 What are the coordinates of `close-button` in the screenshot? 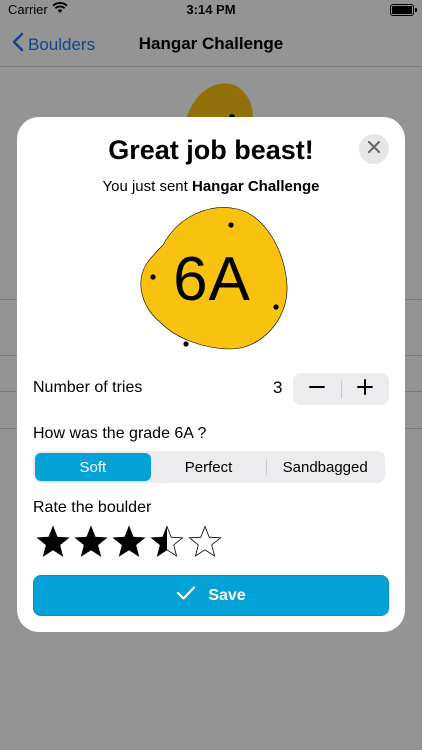 It's located at (374, 149).